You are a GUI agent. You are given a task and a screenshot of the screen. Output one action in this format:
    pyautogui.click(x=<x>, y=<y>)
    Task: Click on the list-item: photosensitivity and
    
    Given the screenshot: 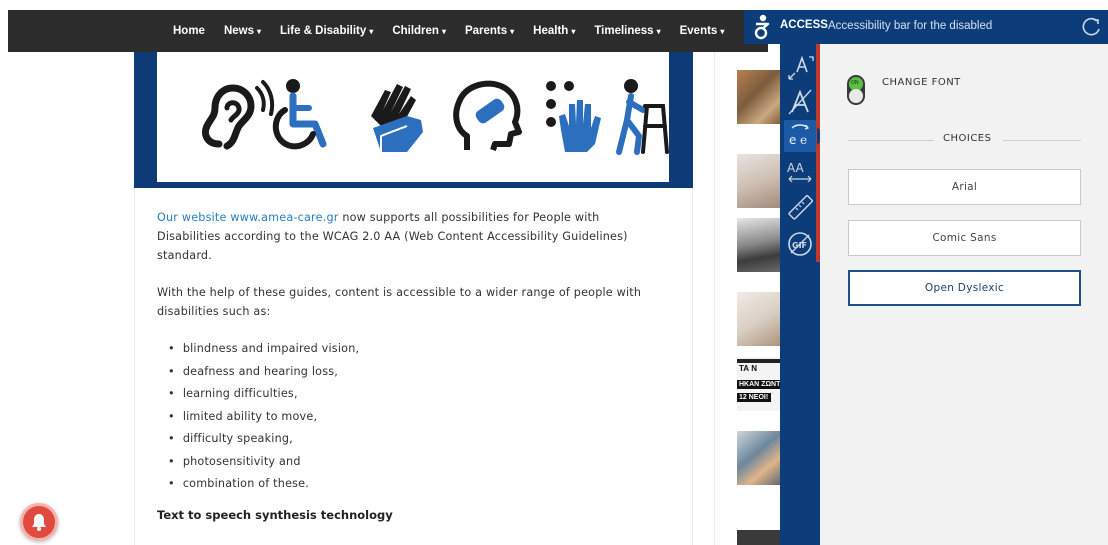 What is the action you would take?
    pyautogui.click(x=263, y=462)
    